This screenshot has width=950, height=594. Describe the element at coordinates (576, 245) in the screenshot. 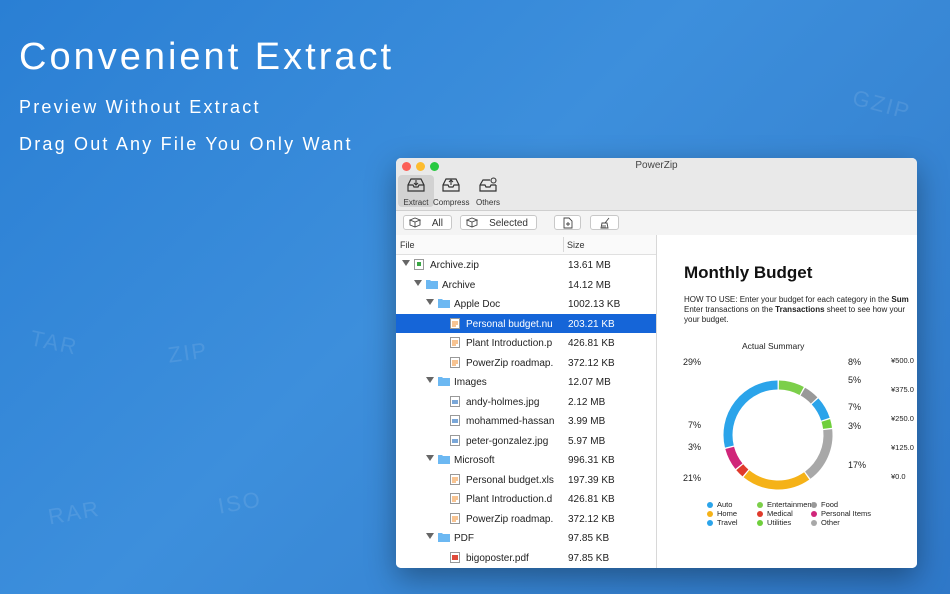

I see `size-column-header: Size` at that location.